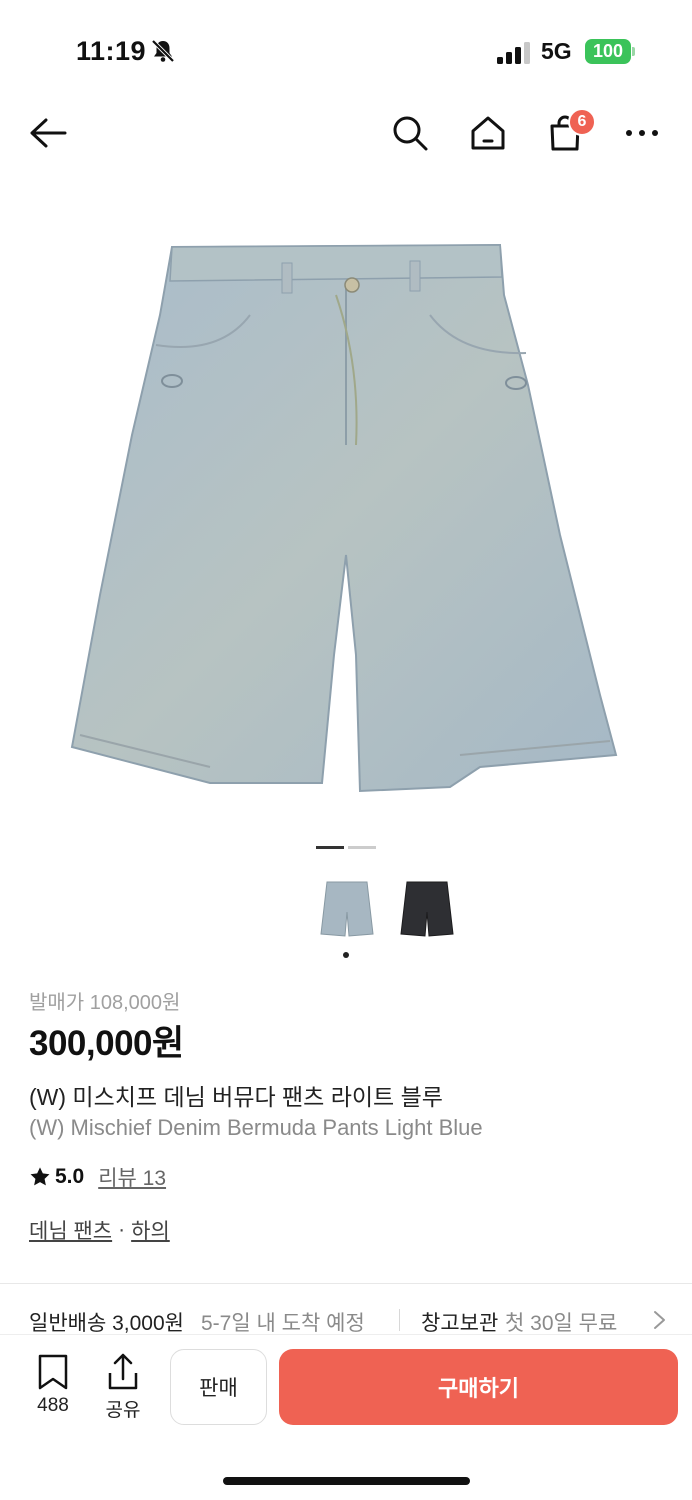 The width and height of the screenshot is (692, 1500). Describe the element at coordinates (460, 1323) in the screenshot. I see `storage-label: 창고보관` at that location.